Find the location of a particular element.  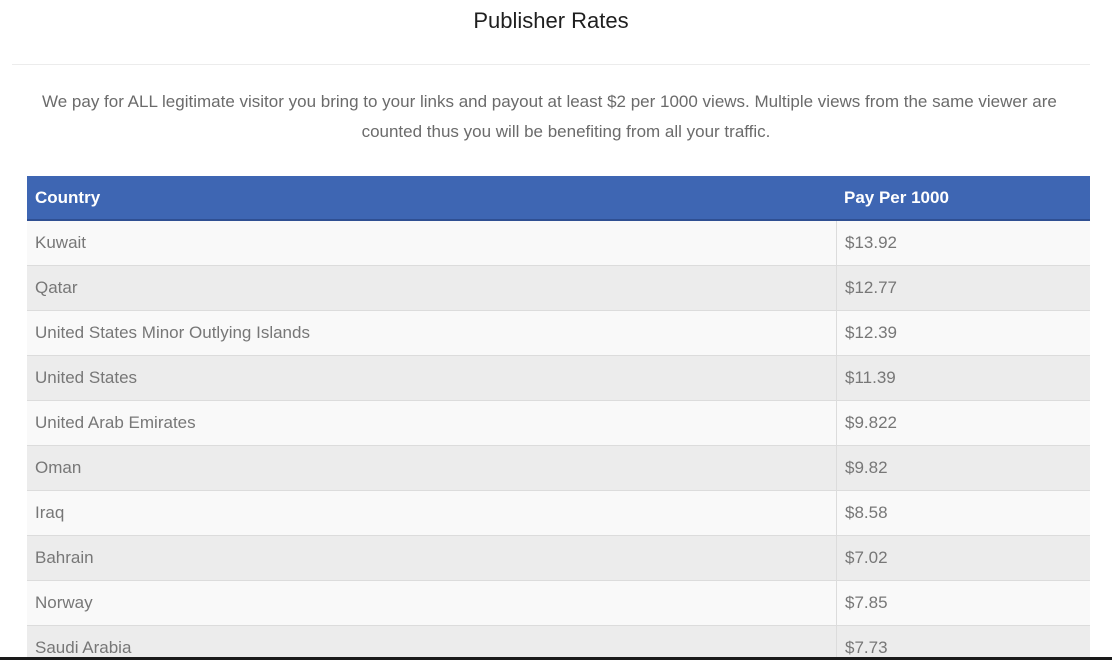

country-cell: United States Minor Outlying Islands is located at coordinates (172, 332).